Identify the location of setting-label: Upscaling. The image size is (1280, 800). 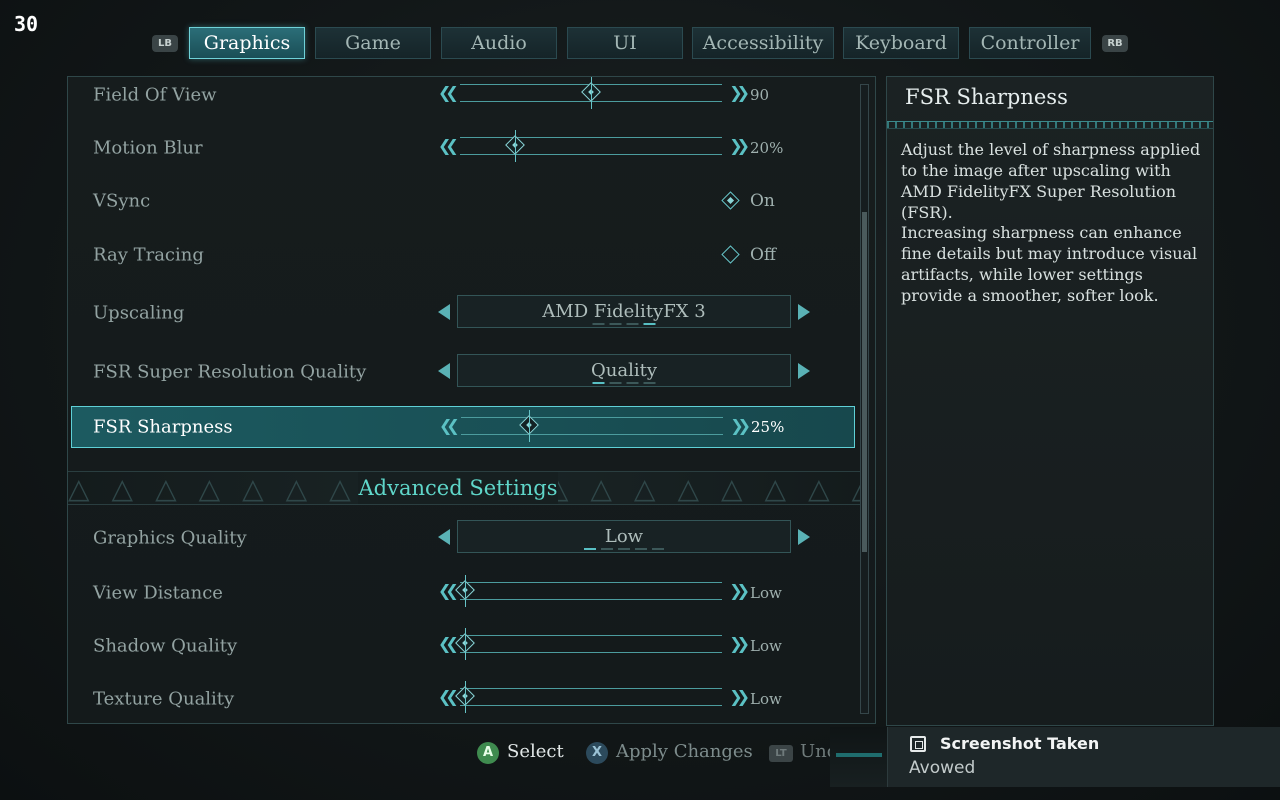
(139, 313).